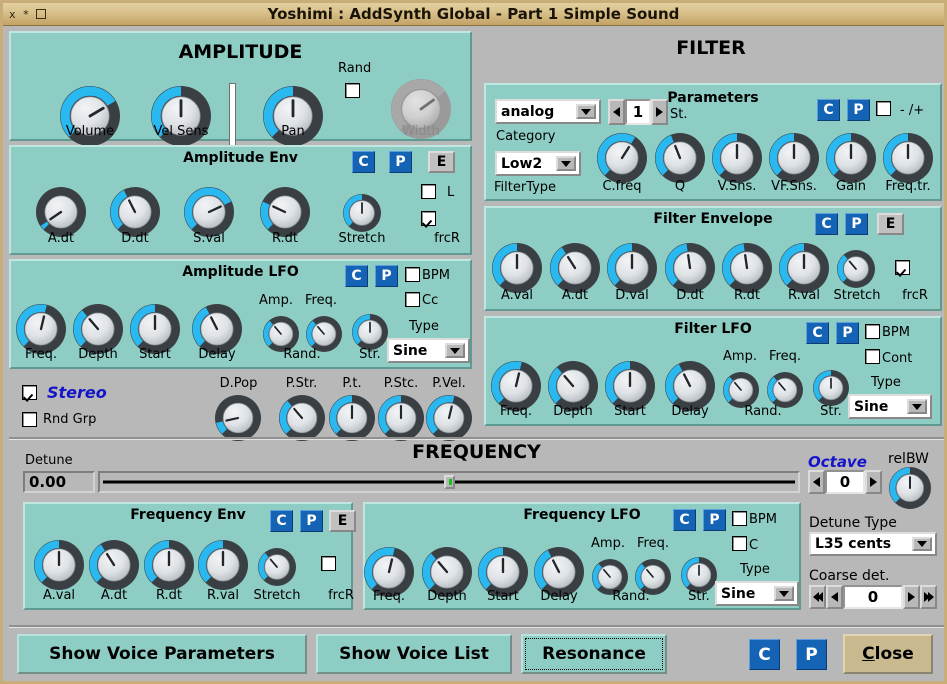  Describe the element at coordinates (622, 158) in the screenshot. I see `knob-filter-cfreq` at that location.